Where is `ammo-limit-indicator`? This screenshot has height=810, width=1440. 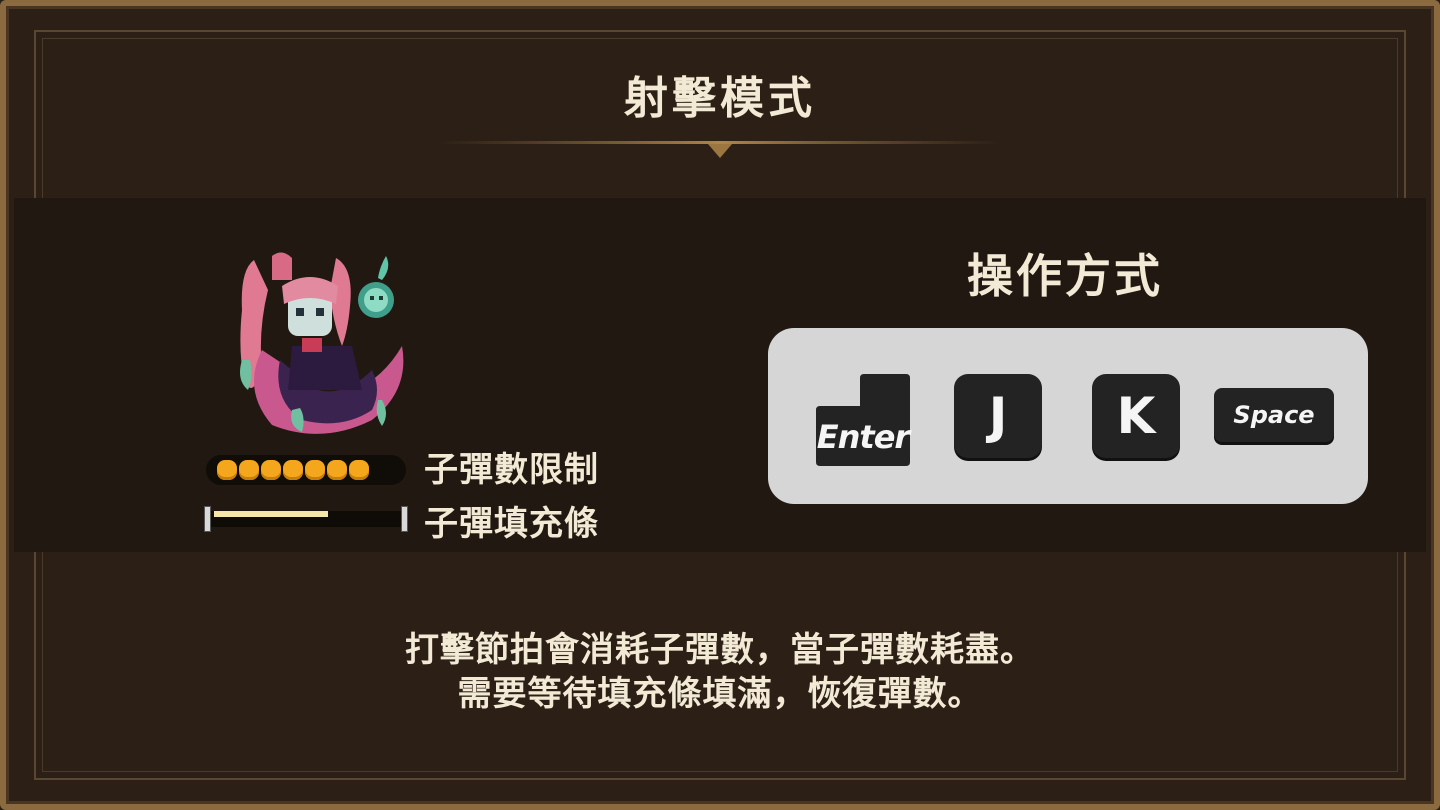
ammo-limit-indicator is located at coordinates (306, 470).